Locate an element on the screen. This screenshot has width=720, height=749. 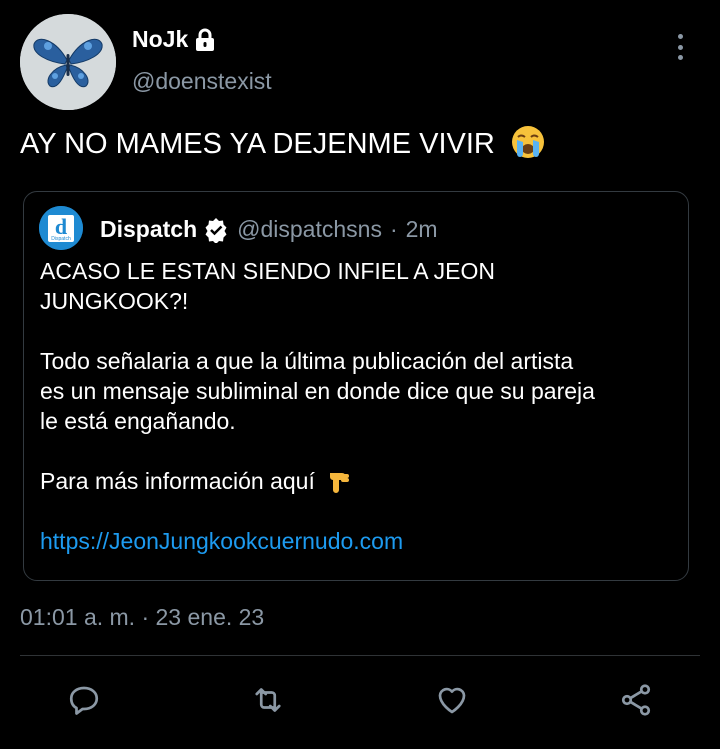
share-button is located at coordinates (636, 700).